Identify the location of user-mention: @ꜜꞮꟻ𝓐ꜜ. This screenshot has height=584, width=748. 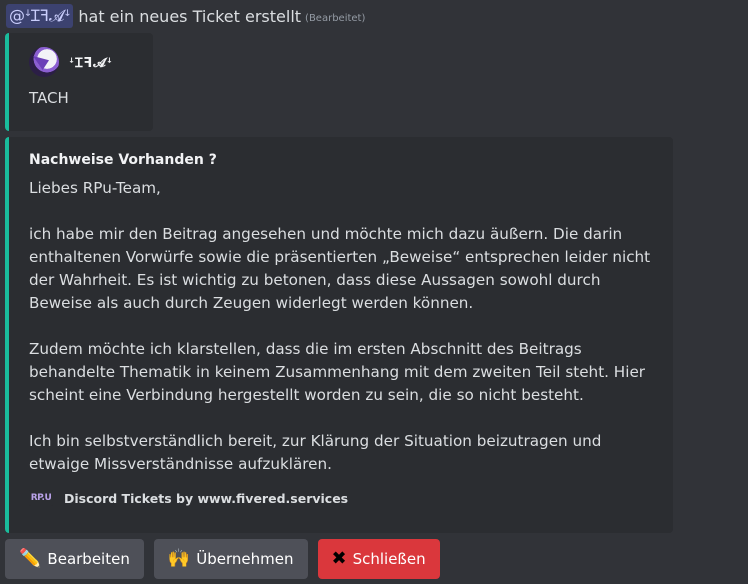
(40, 16).